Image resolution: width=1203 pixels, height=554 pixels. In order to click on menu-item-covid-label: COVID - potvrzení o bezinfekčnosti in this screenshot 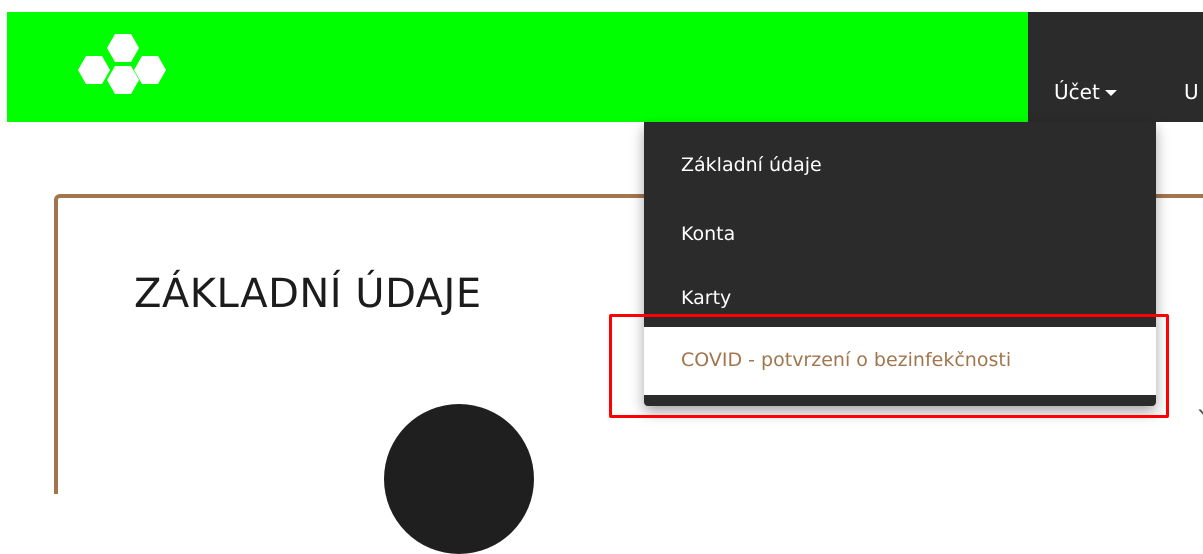, I will do `click(846, 360)`.